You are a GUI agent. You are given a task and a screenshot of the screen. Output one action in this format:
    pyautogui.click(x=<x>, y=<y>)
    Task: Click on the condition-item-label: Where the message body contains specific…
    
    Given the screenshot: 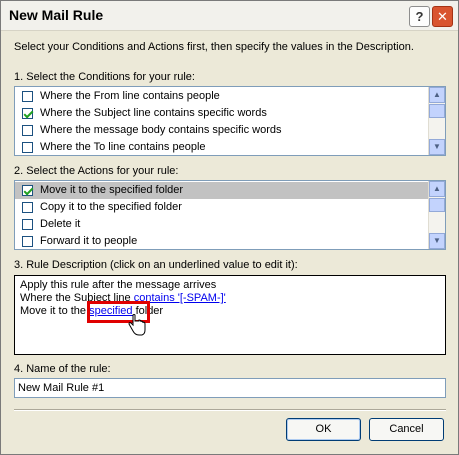 What is the action you would take?
    pyautogui.click(x=161, y=130)
    